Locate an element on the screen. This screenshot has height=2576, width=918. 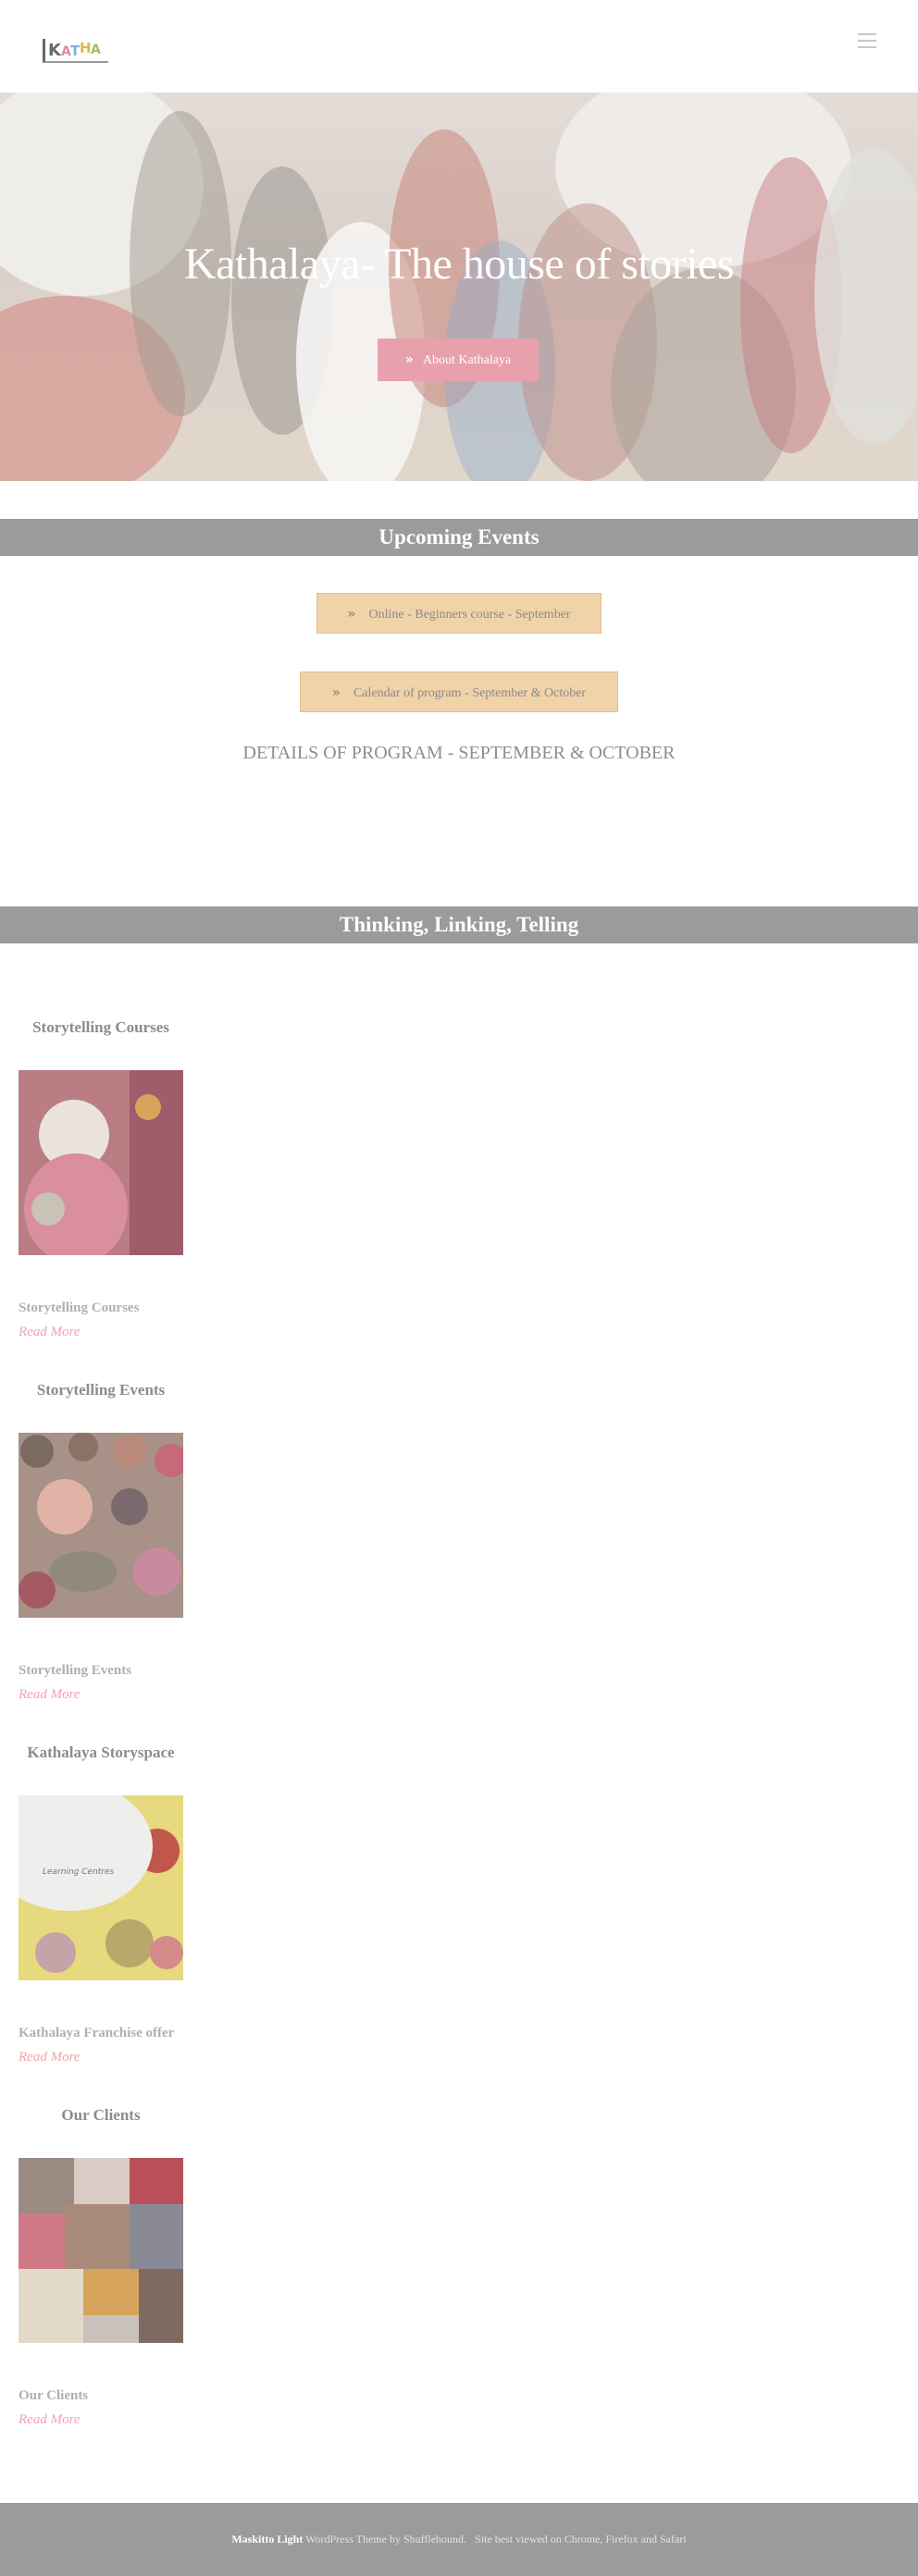
event-button-beginners: » Online - Beginners course - September is located at coordinates (459, 613).